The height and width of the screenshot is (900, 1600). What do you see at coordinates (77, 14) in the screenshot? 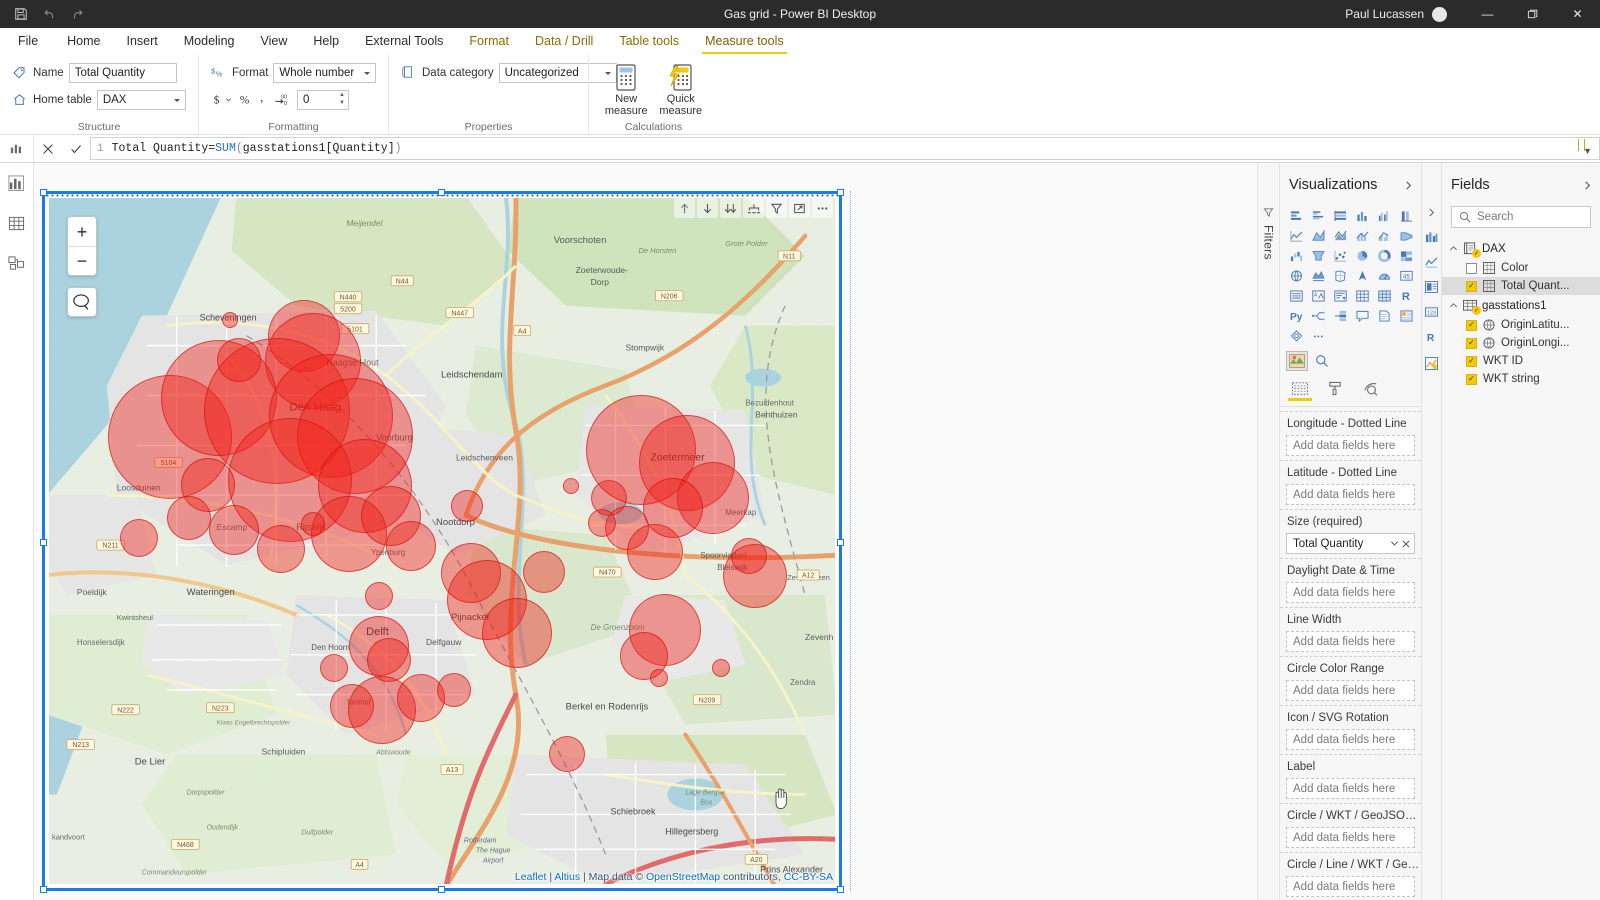
I see `redo-icon` at bounding box center [77, 14].